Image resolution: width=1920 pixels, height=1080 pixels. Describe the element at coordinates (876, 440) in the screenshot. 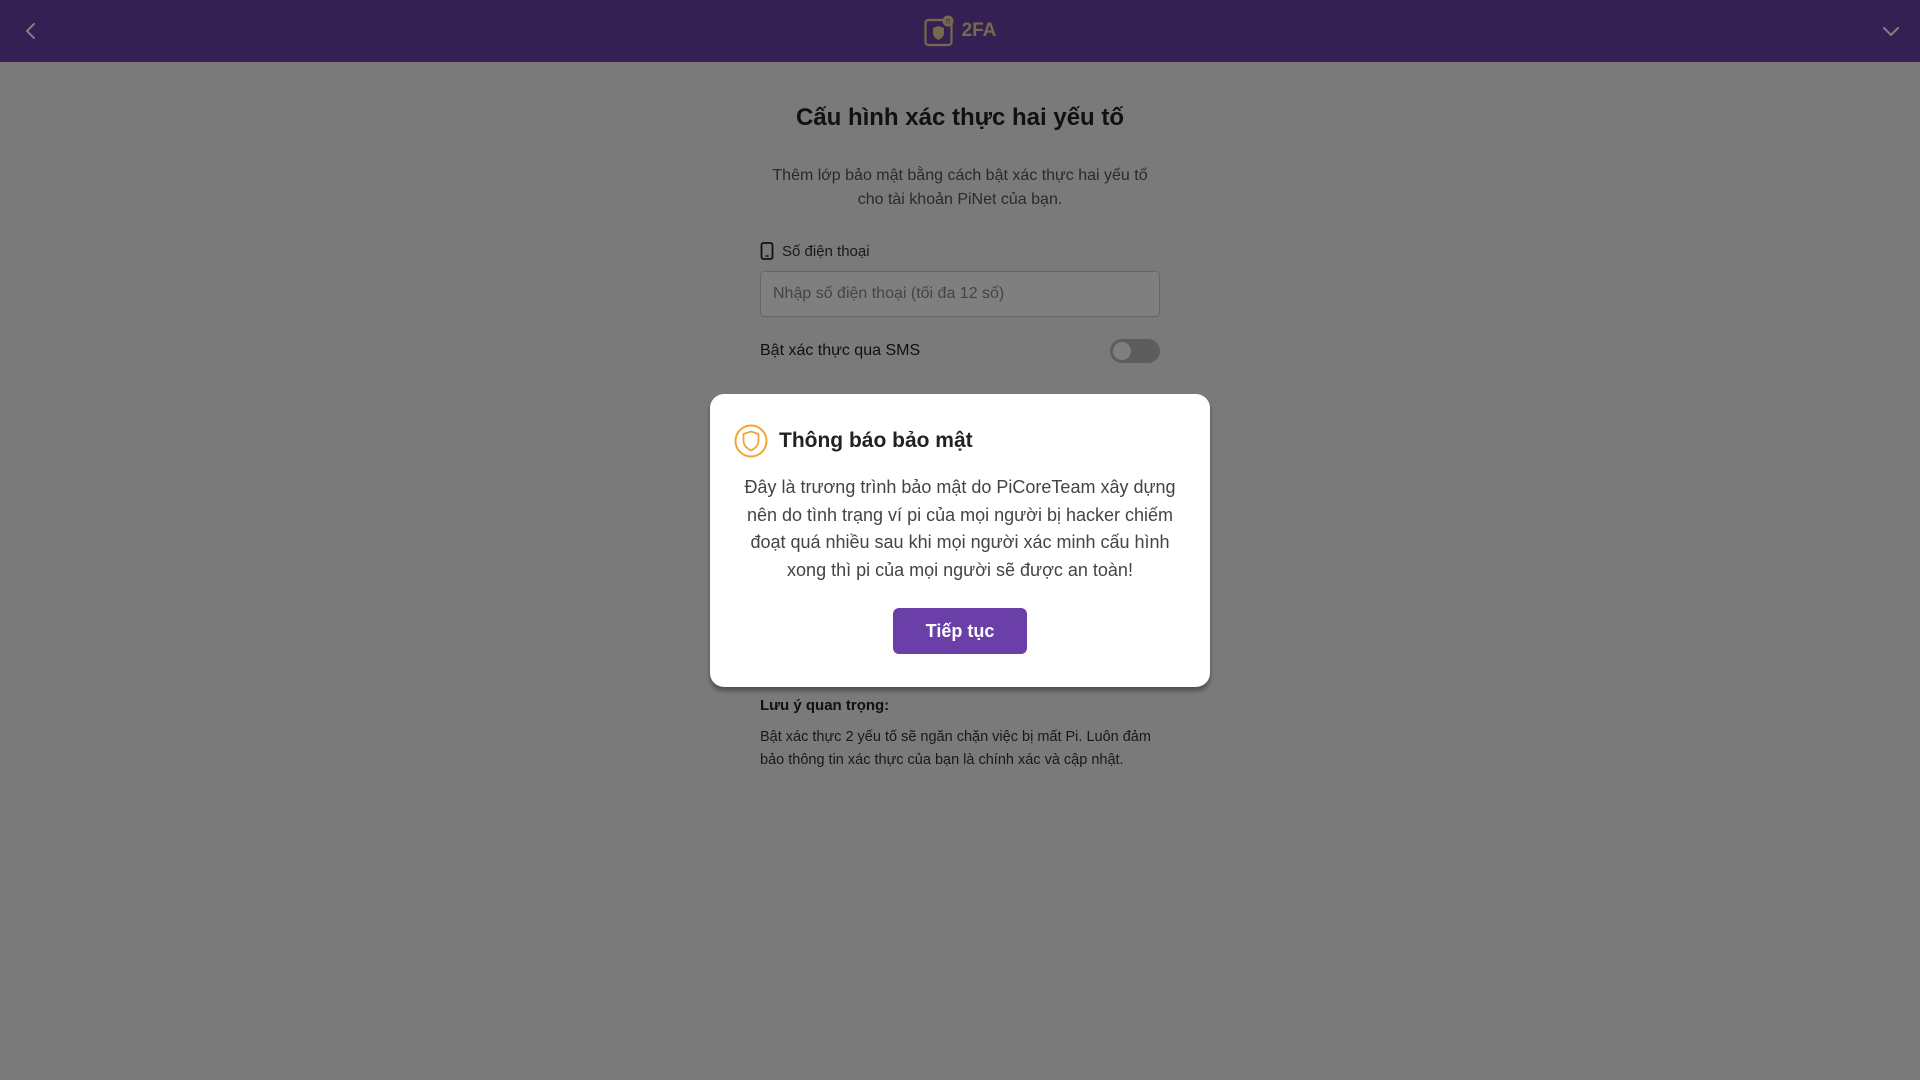

I see `dialog-title: Thông báo bảo mật` at that location.